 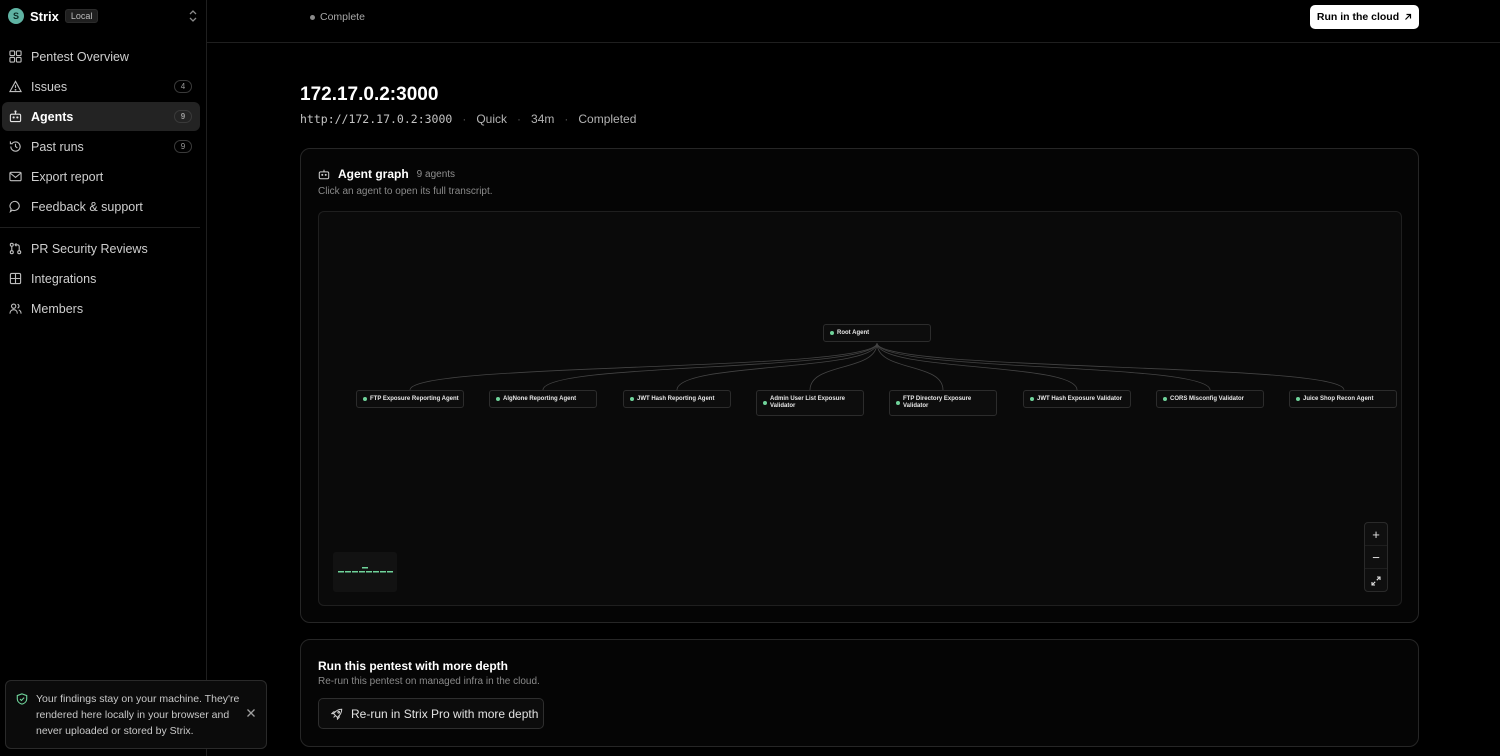 I want to click on fit-view-button, so click(x=1376, y=580).